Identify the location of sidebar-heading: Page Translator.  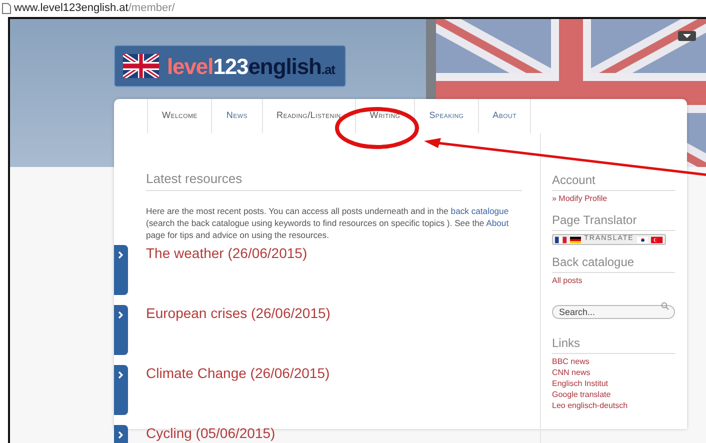
(613, 221).